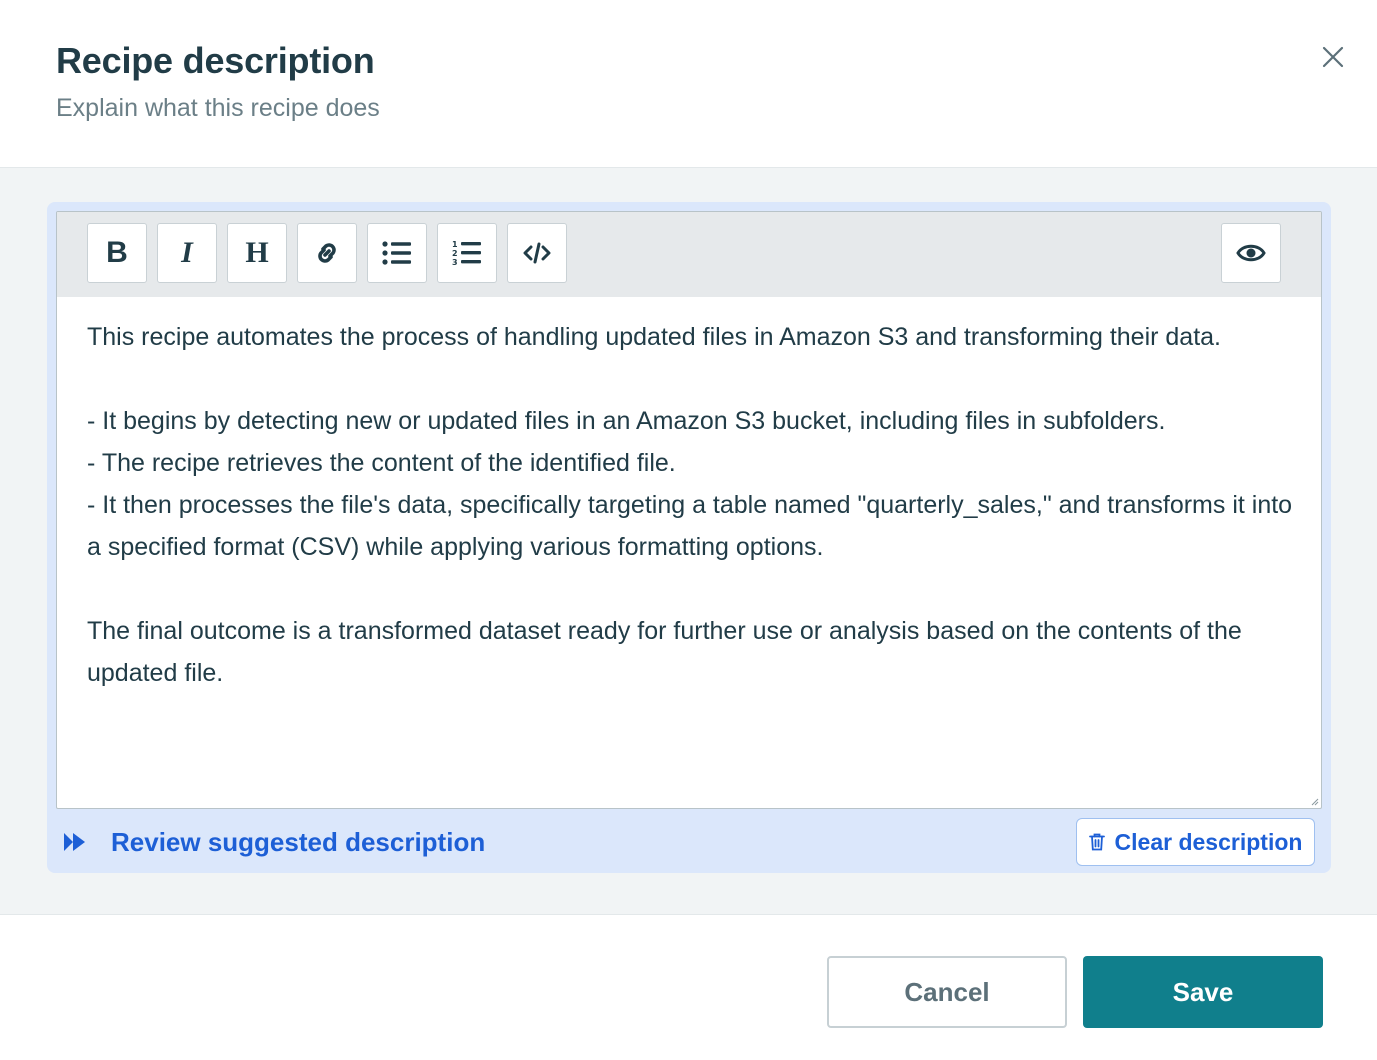 The height and width of the screenshot is (1060, 1377). What do you see at coordinates (218, 108) in the screenshot?
I see `dialog-subtitle: Explain what this recipe does` at bounding box center [218, 108].